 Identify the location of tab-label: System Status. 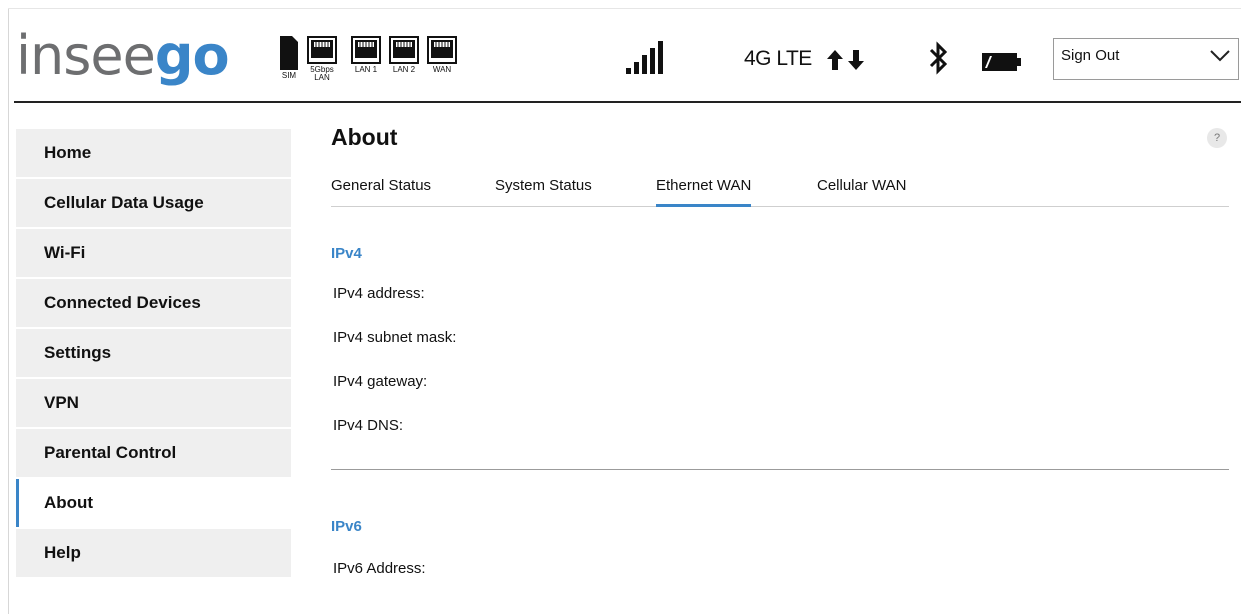
(543, 185).